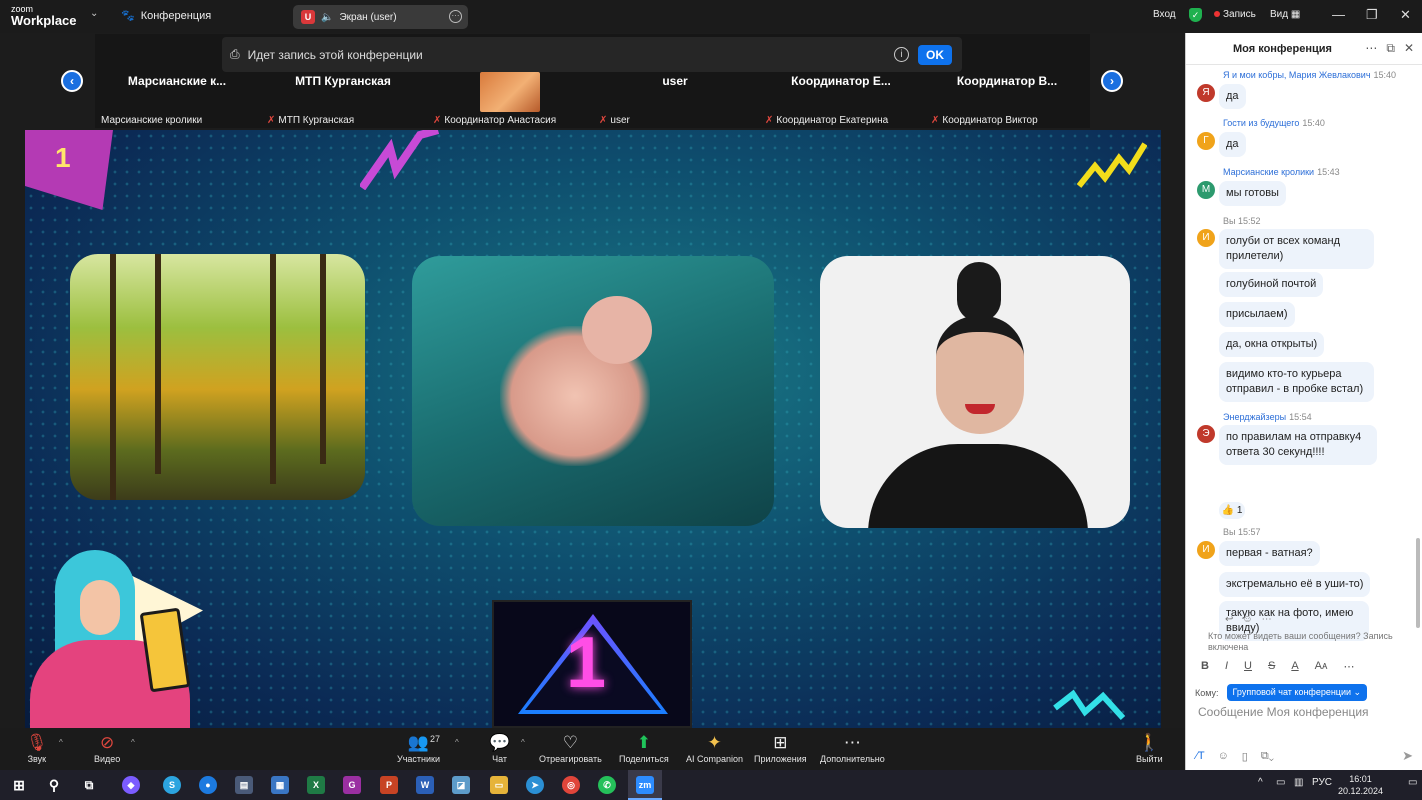 Image resolution: width=1422 pixels, height=800 pixels. What do you see at coordinates (499, 785) in the screenshot?
I see `file-explorer-icon: ▭` at bounding box center [499, 785].